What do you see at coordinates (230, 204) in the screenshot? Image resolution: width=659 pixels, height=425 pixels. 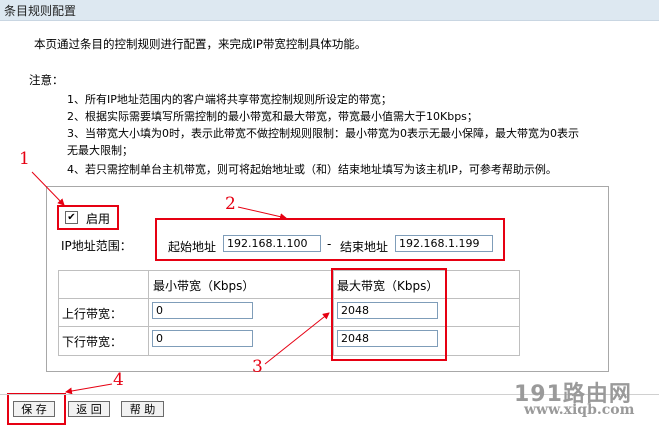 I see `annotation-number-2: 2` at bounding box center [230, 204].